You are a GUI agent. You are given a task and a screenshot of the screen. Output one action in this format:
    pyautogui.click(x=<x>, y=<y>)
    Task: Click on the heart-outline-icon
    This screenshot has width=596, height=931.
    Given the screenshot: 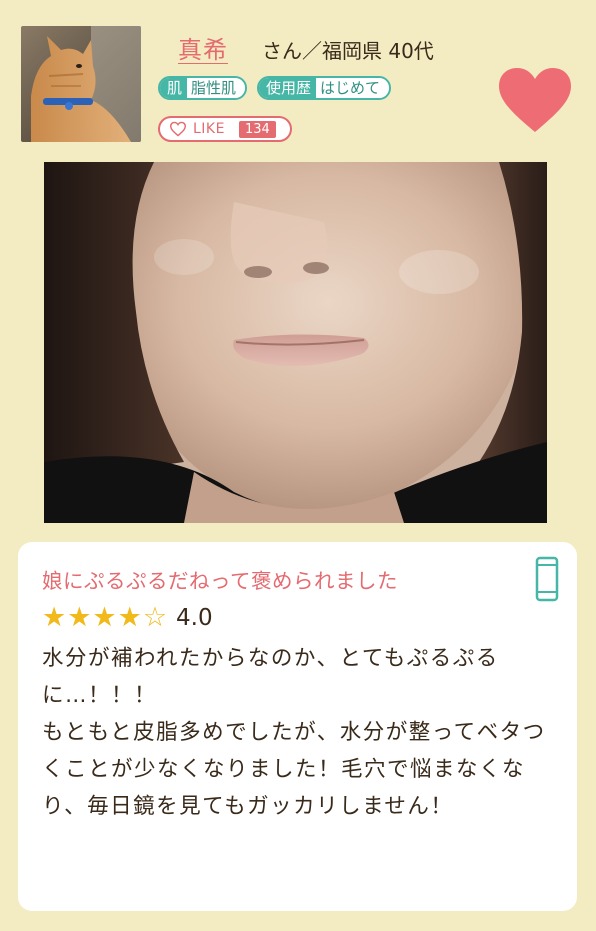 What is the action you would take?
    pyautogui.click(x=178, y=129)
    